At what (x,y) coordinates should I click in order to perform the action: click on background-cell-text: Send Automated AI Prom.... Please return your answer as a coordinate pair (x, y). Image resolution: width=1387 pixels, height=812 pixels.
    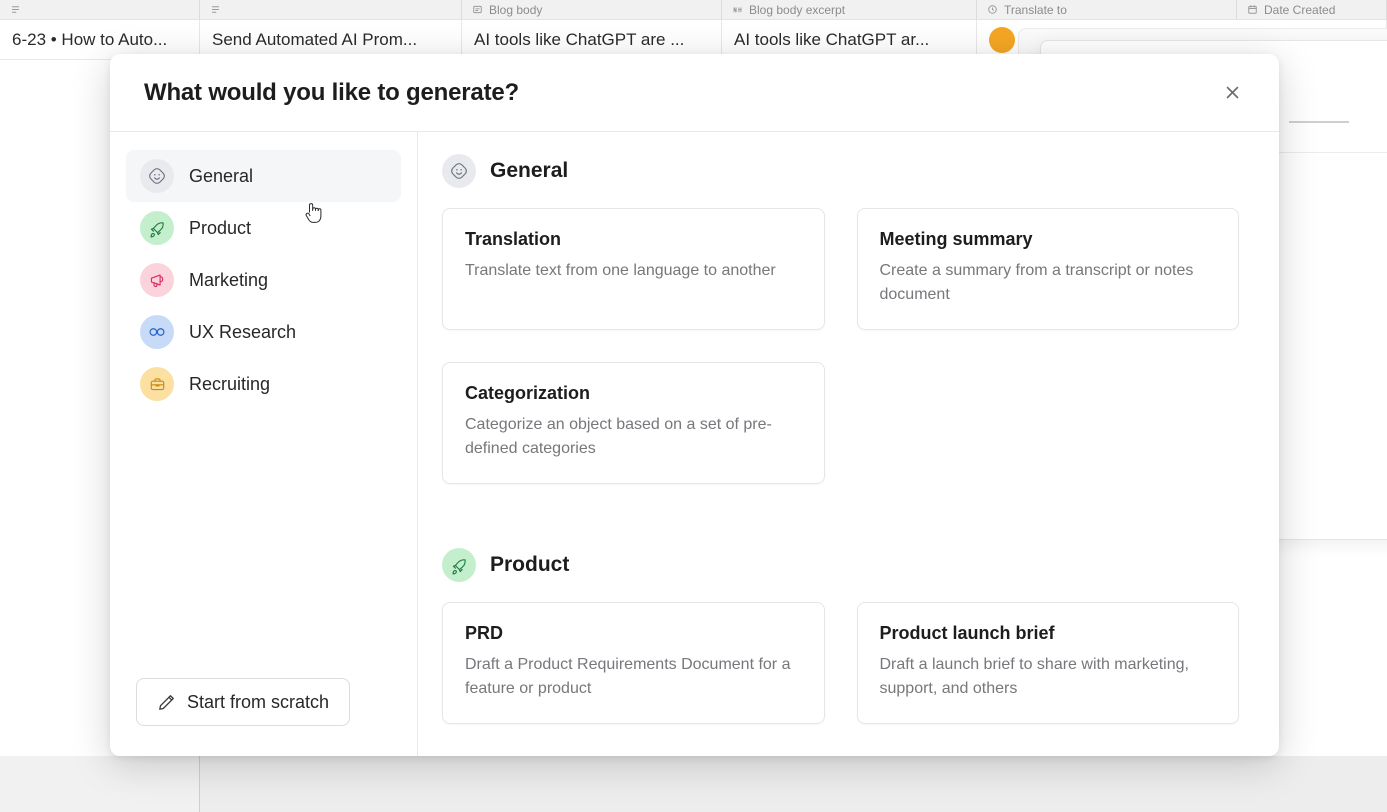
    Looking at the image, I should click on (315, 39).